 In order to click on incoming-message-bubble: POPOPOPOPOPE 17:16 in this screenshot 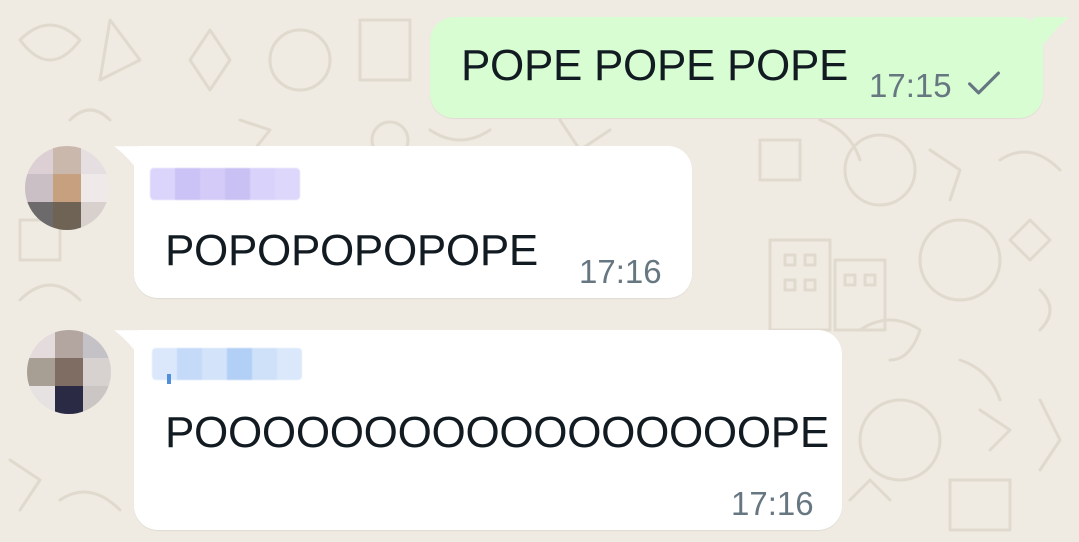, I will do `click(413, 222)`.